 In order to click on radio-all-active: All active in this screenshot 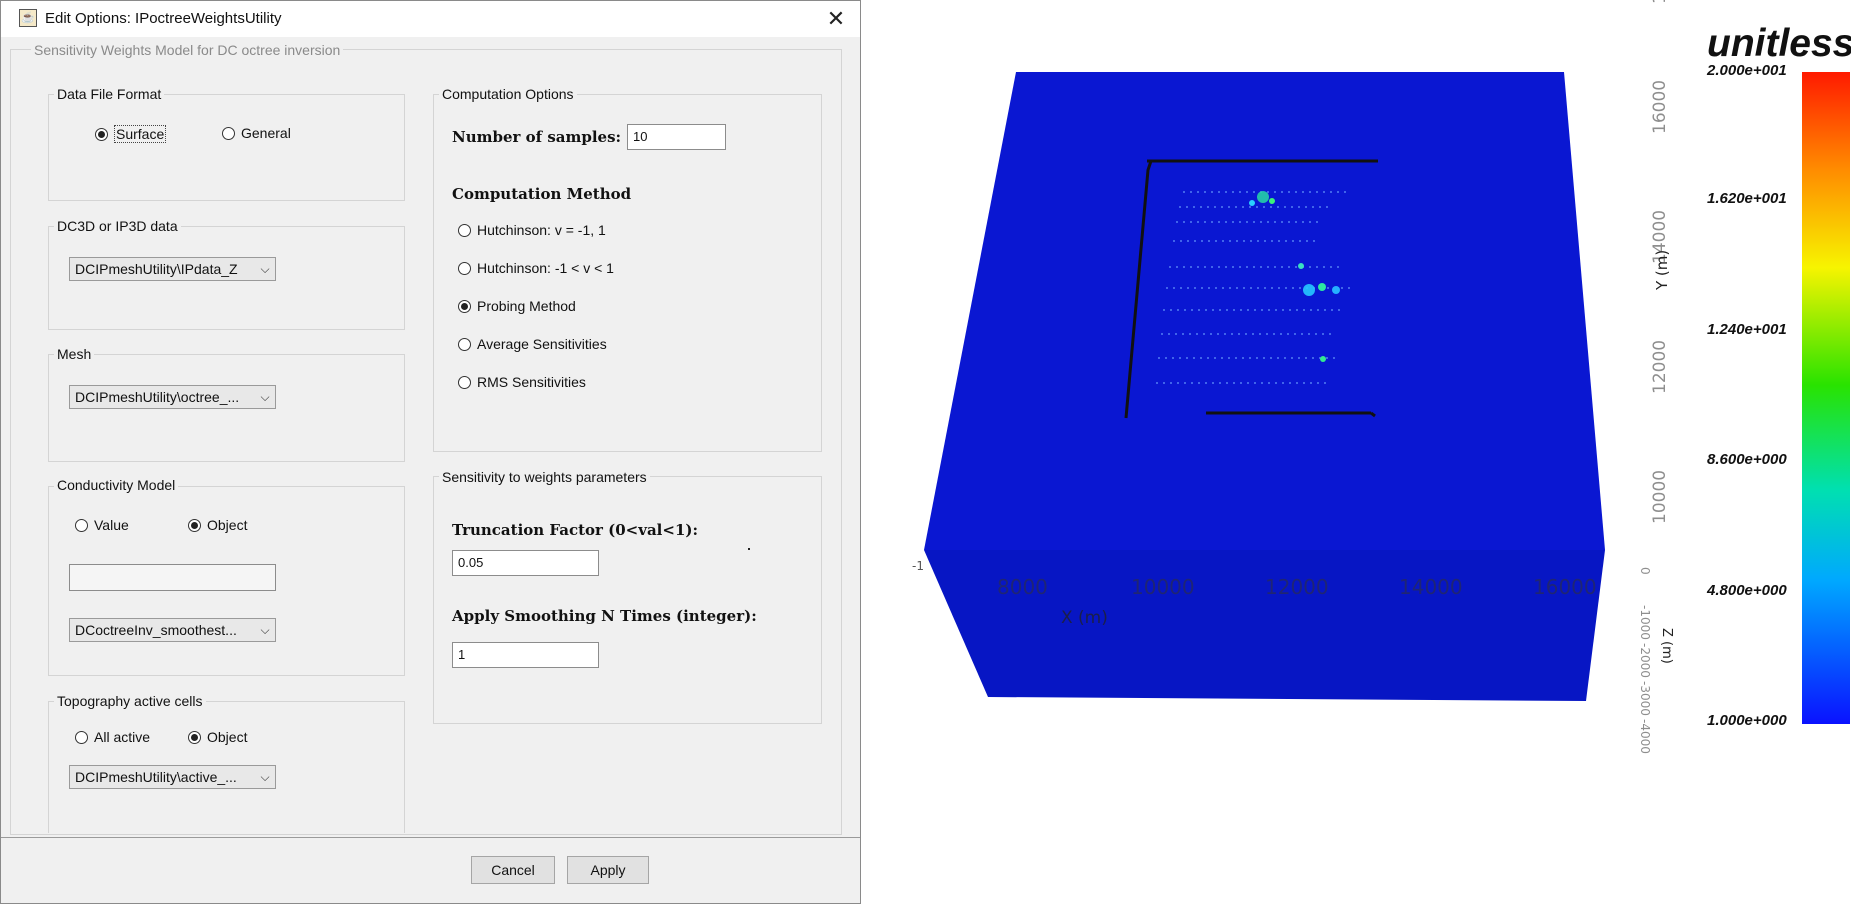, I will do `click(112, 737)`.